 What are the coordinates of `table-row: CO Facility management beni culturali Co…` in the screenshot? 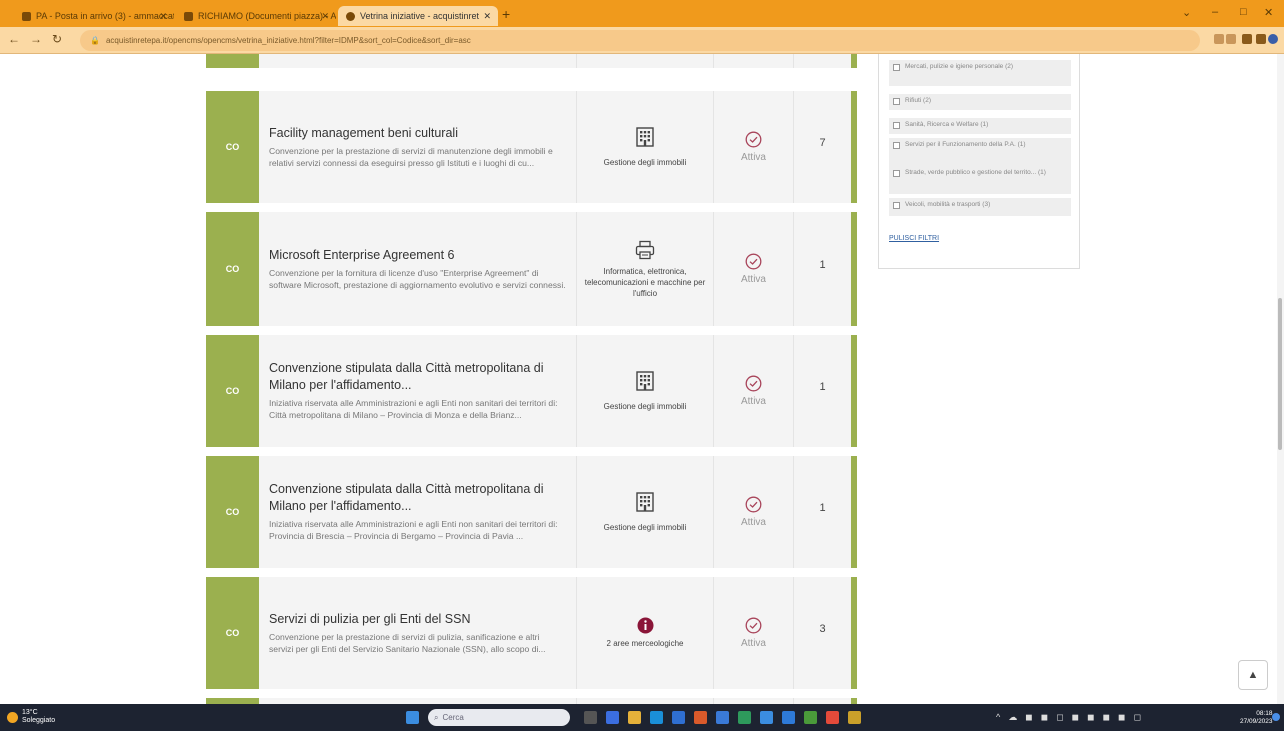 It's located at (531, 147).